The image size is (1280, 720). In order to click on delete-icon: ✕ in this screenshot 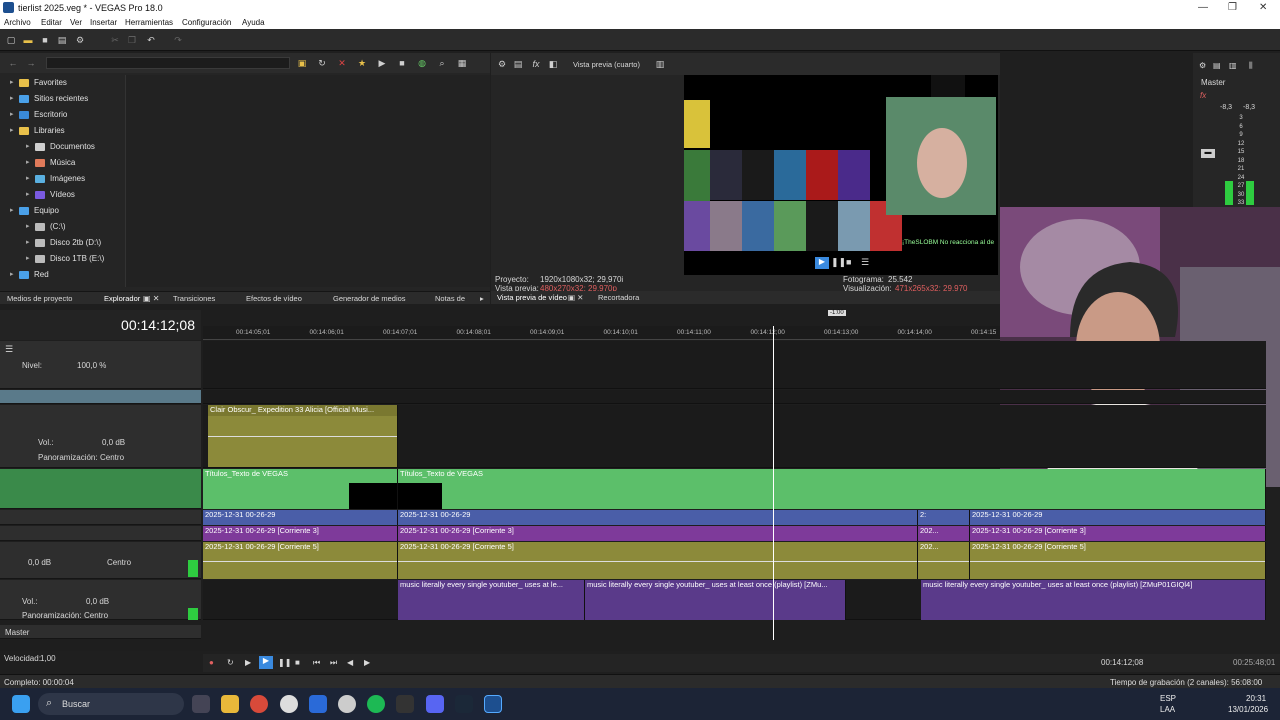, I will do `click(342, 63)`.